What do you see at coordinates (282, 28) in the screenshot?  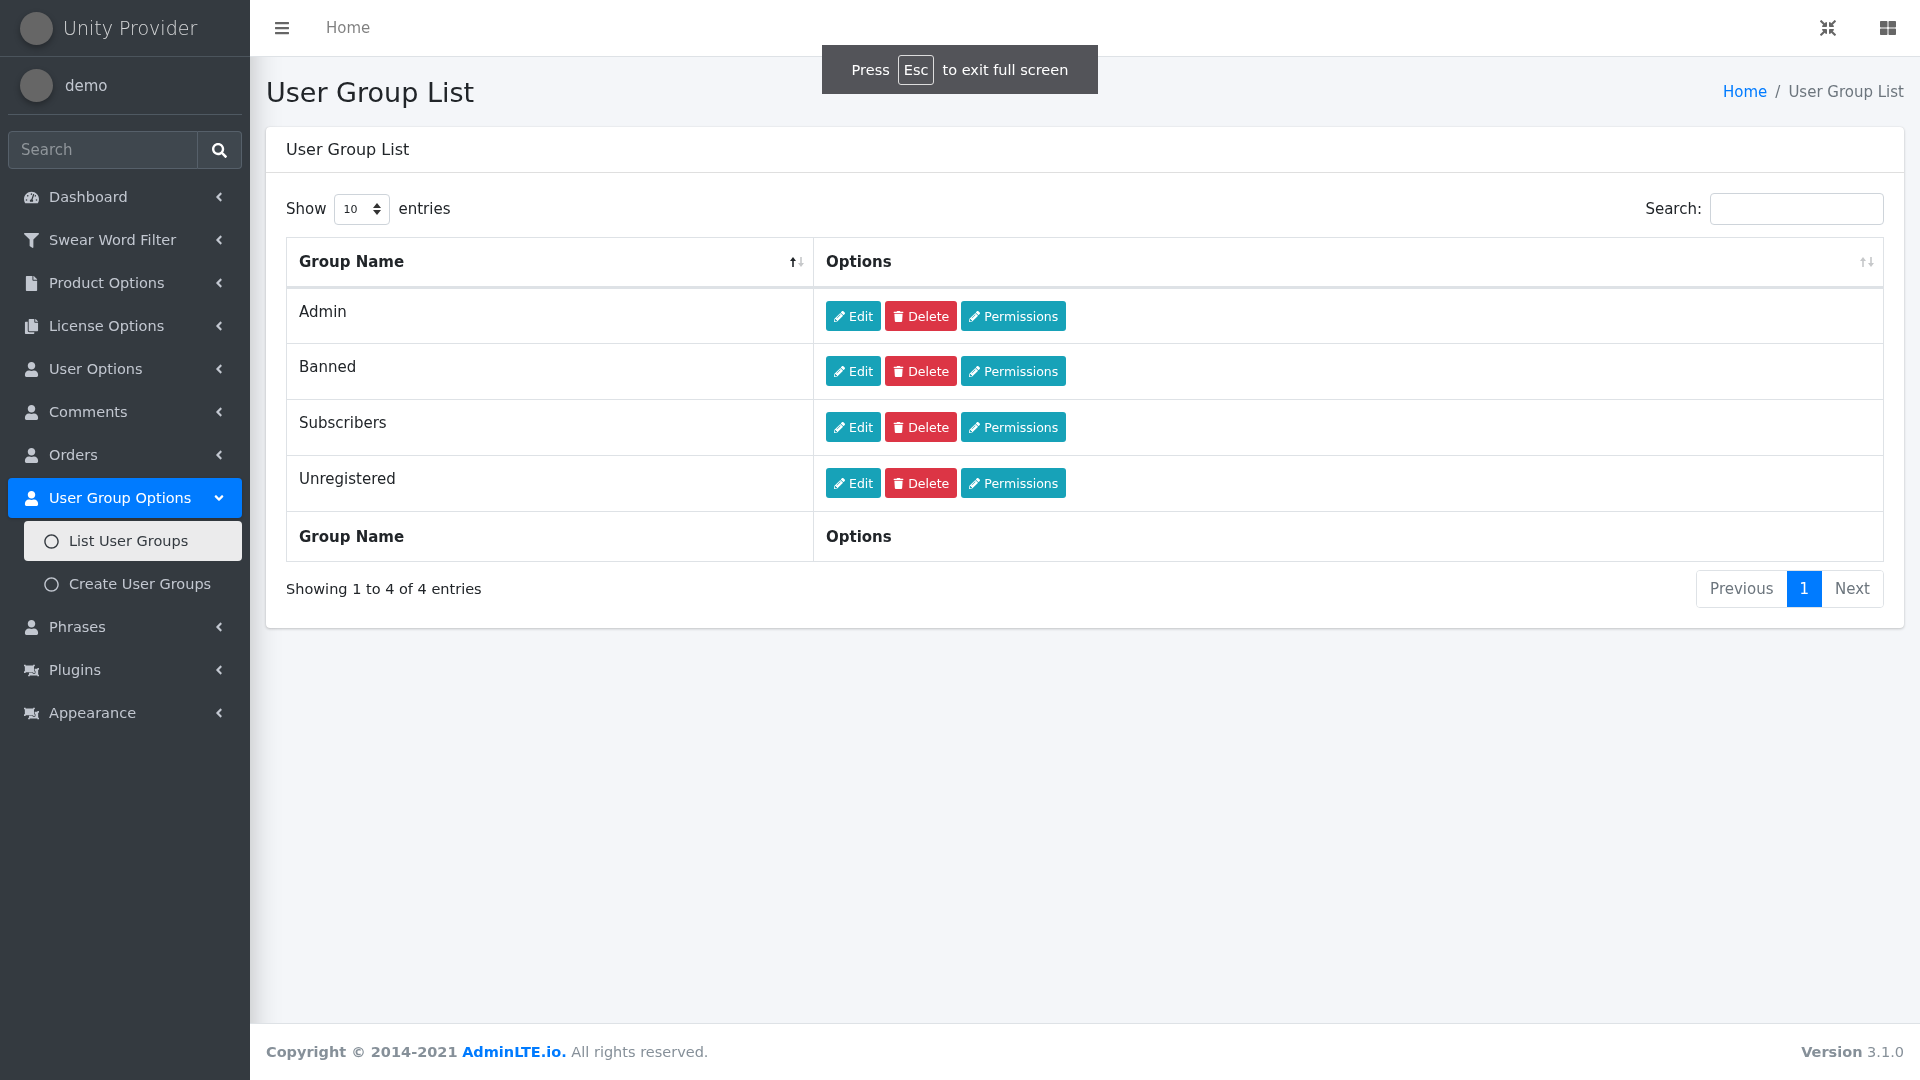 I see `menu-icon` at bounding box center [282, 28].